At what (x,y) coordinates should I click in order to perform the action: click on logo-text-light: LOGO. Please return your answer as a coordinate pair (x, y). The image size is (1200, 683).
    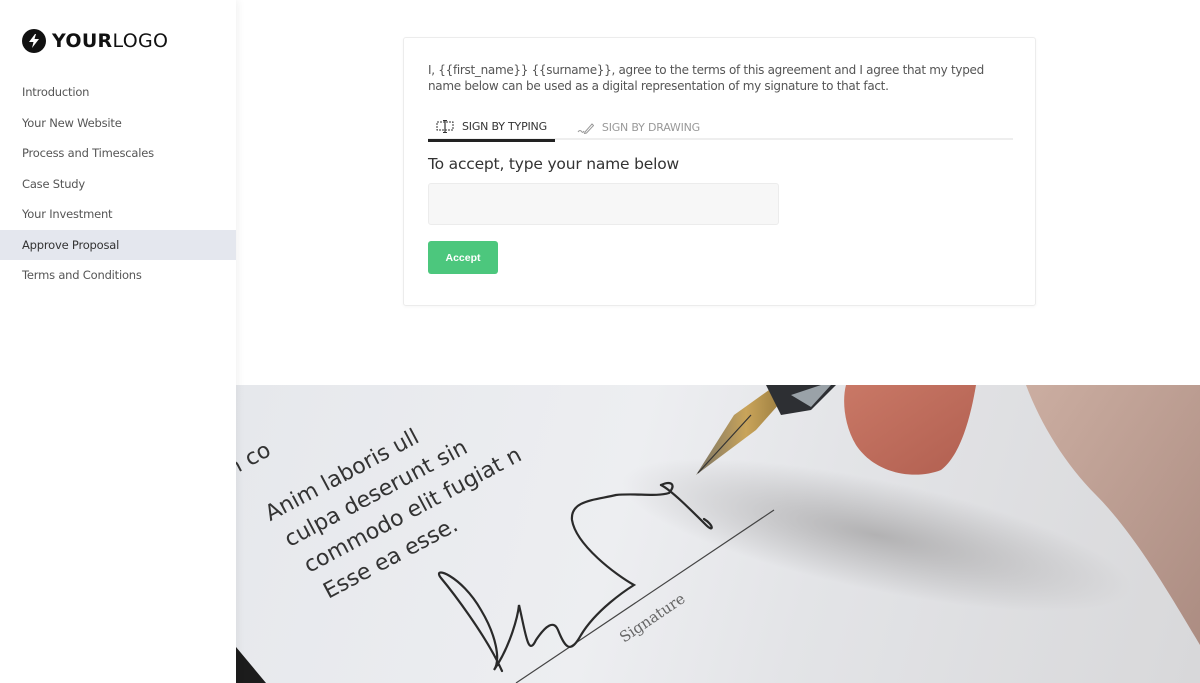
    Looking at the image, I should click on (140, 41).